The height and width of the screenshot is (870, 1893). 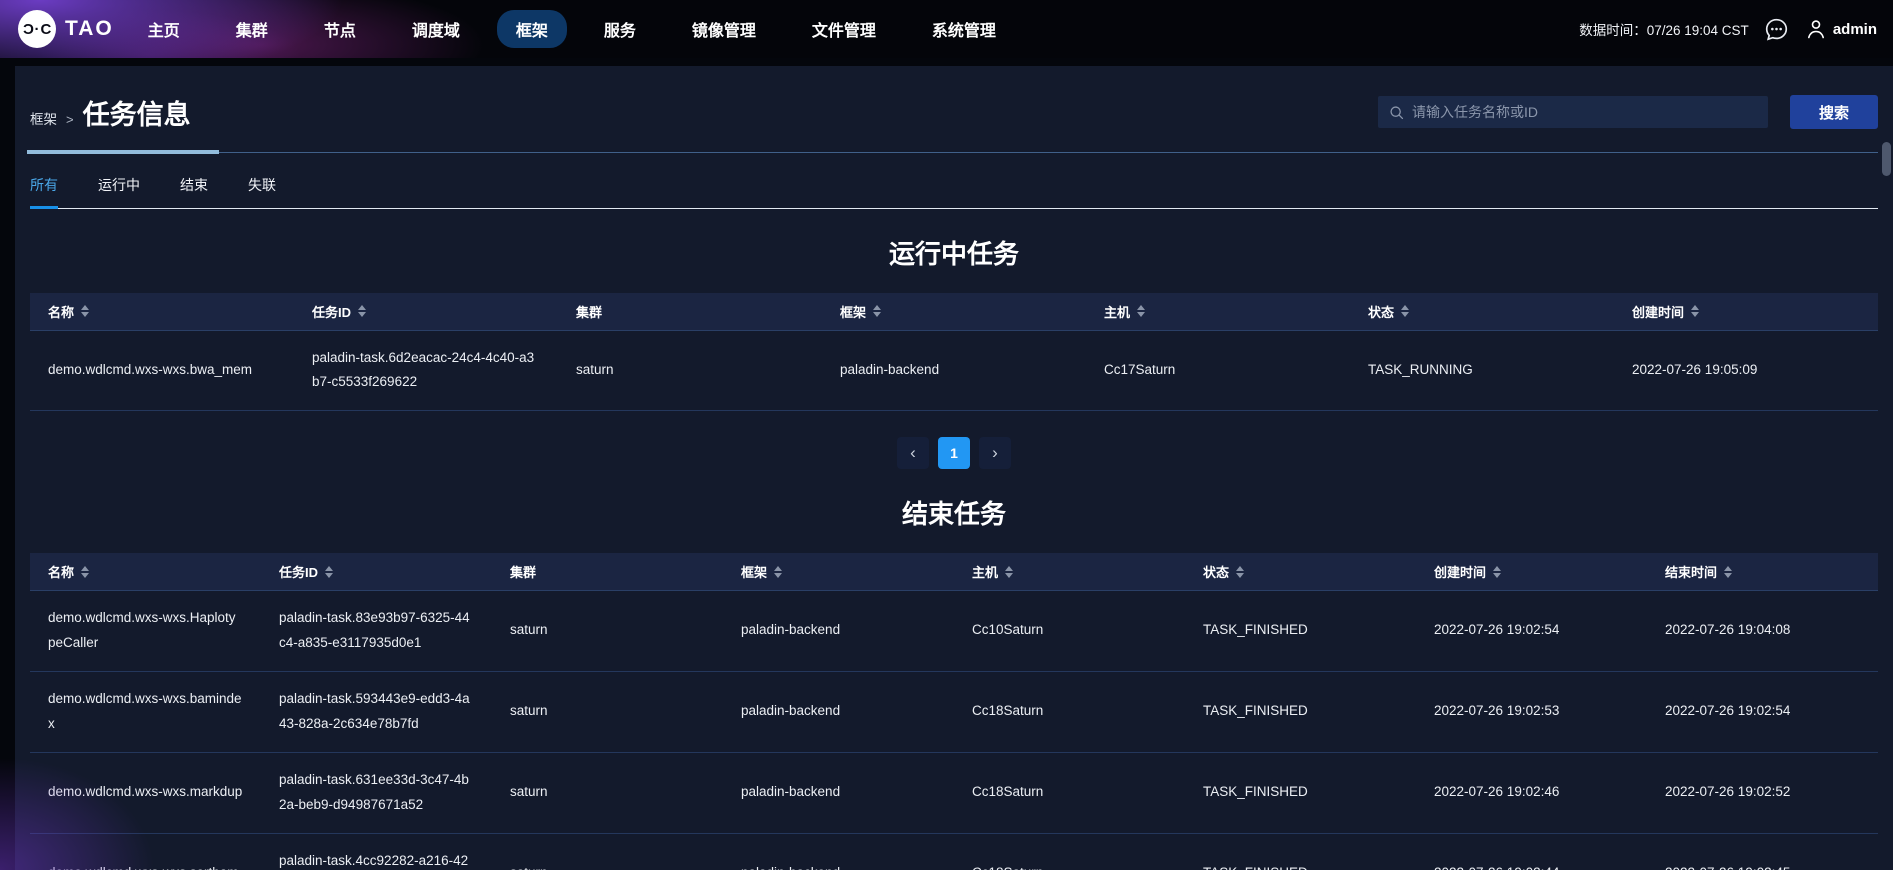 I want to click on finished-tasks-title: 结束任务, so click(x=953, y=514).